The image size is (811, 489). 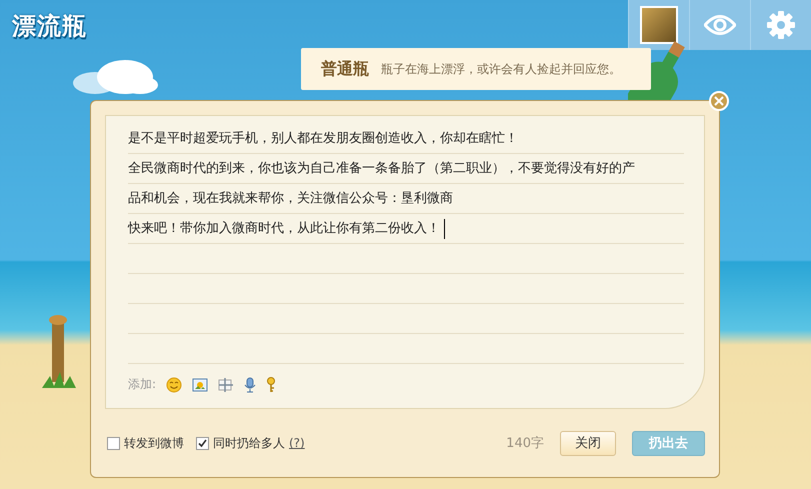 I want to click on help-link: (?), so click(x=297, y=443).